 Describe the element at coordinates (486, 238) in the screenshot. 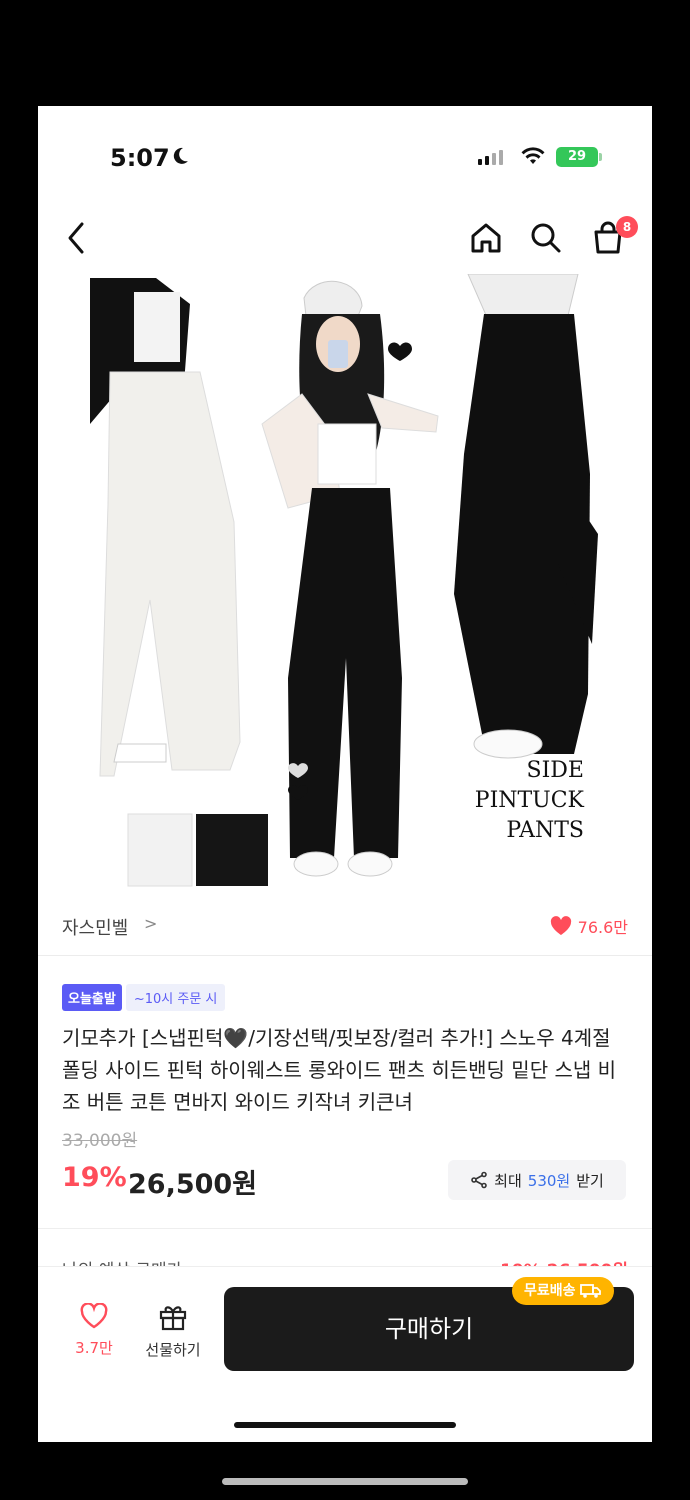

I see `home-icon` at that location.